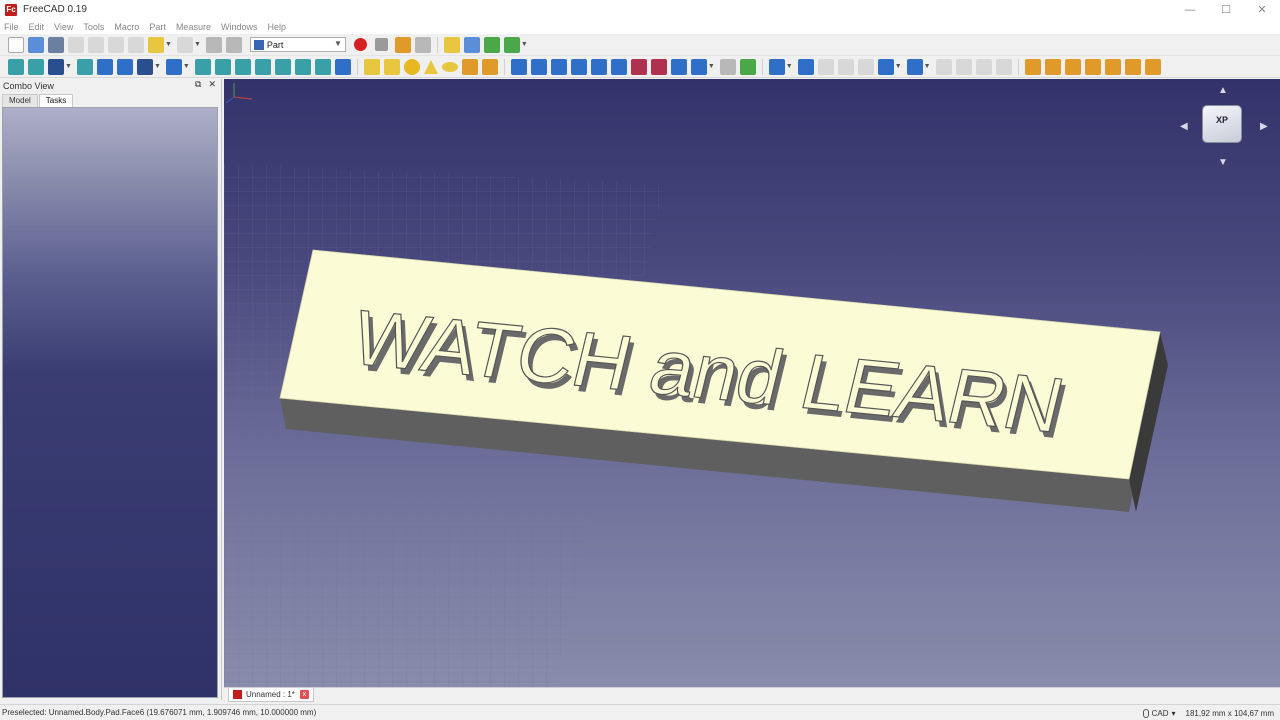 The width and height of the screenshot is (1280, 720). What do you see at coordinates (885, 66) in the screenshot?
I see `join-features-icon` at bounding box center [885, 66].